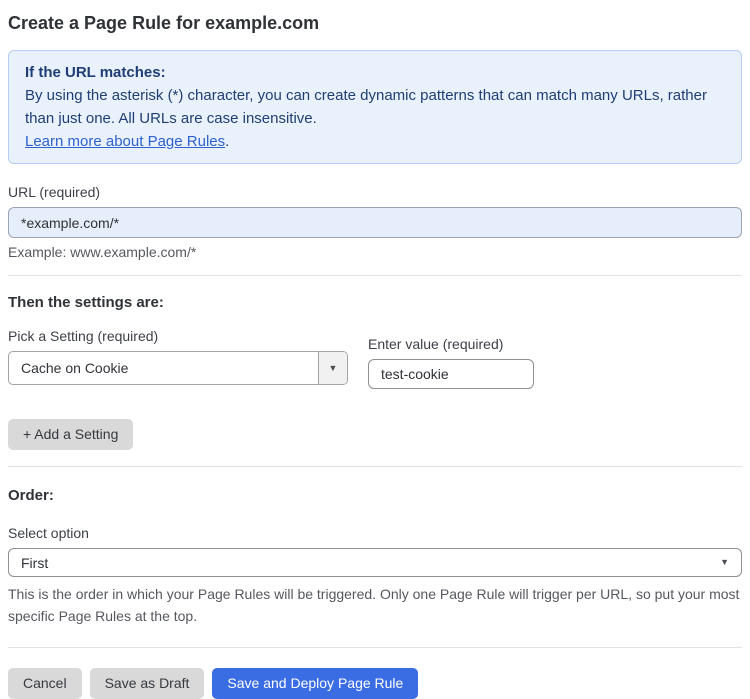 The width and height of the screenshot is (750, 699). What do you see at coordinates (315, 683) in the screenshot?
I see `save-and-deploy-button: Save and Deploy Page Rule` at bounding box center [315, 683].